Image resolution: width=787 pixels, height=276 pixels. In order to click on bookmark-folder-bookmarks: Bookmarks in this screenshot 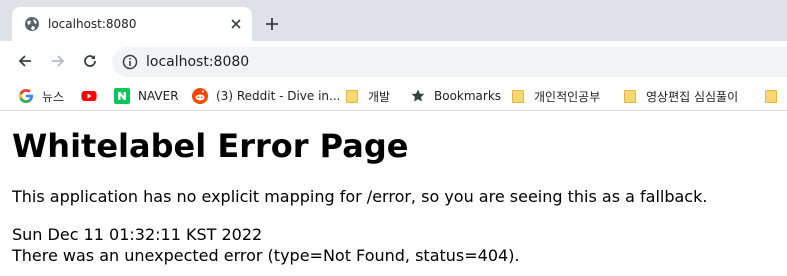, I will do `click(455, 96)`.